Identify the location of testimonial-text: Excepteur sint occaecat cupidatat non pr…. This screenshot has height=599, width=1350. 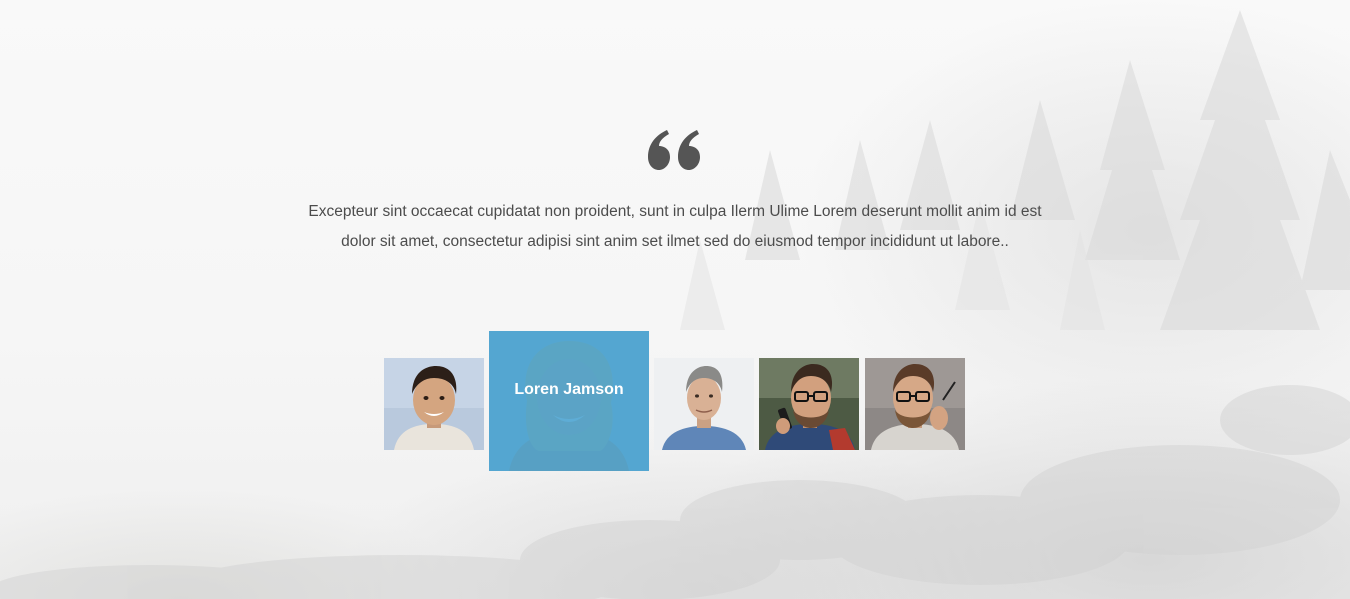
(675, 226).